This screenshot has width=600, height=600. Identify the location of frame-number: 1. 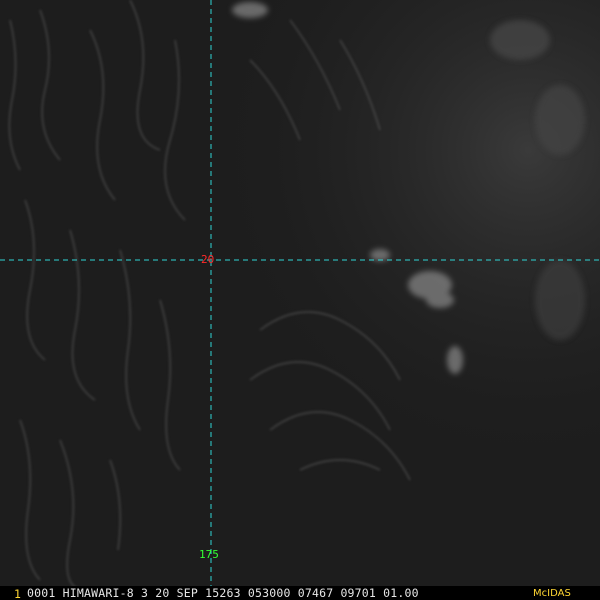
(17, 593).